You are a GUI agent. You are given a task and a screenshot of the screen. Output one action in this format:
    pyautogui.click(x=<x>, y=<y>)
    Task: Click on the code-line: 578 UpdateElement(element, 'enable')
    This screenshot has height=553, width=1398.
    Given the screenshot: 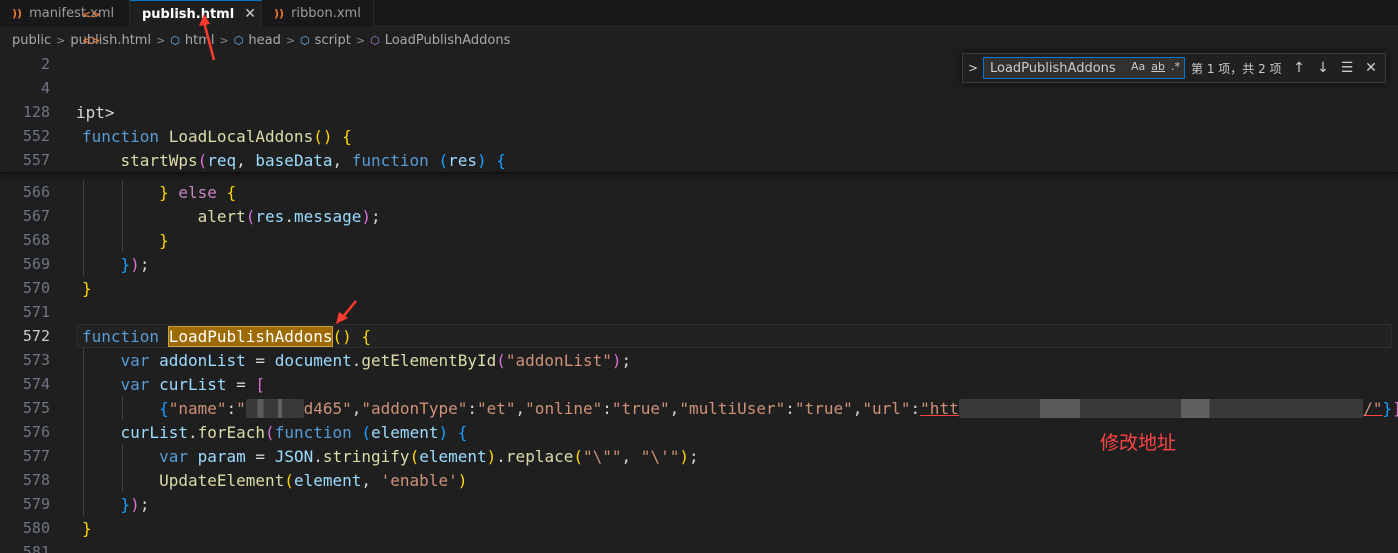 What is the action you would take?
    pyautogui.click(x=699, y=480)
    